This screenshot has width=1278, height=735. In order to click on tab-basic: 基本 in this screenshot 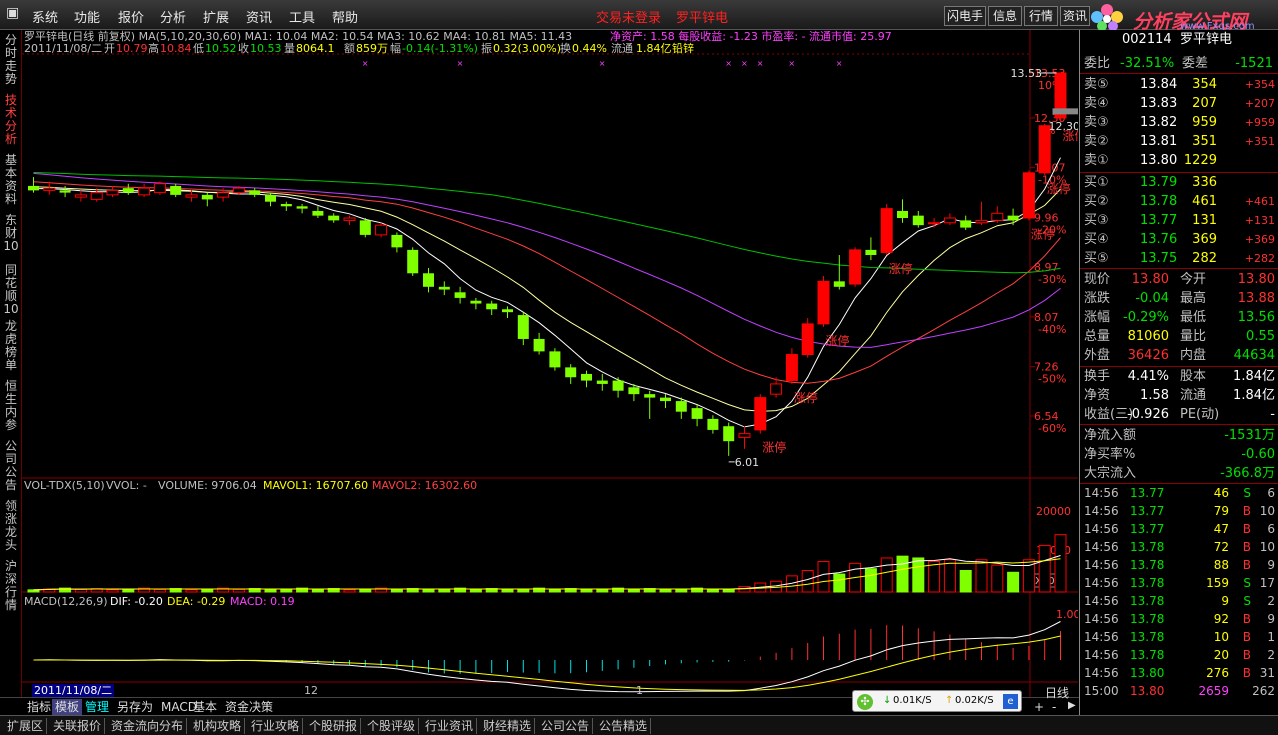, I will do `click(205, 707)`.